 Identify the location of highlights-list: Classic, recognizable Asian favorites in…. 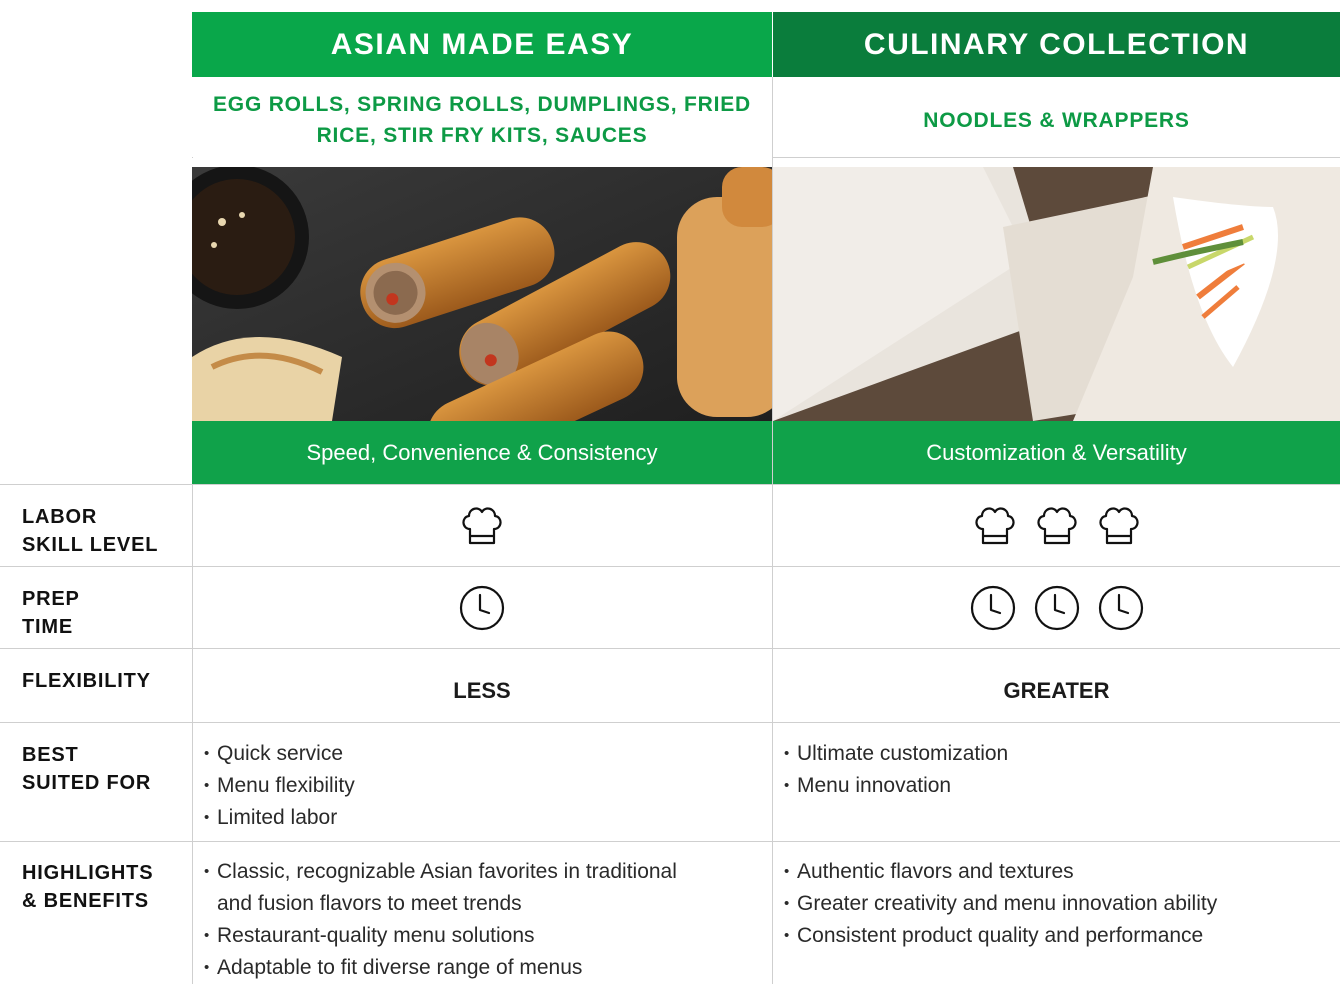
(486, 920).